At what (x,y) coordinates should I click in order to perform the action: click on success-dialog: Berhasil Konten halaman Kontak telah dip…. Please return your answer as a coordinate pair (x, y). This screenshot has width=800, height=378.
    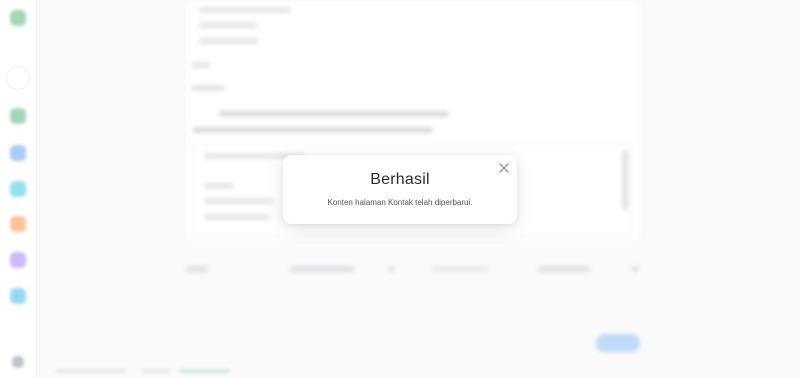
    Looking at the image, I should click on (400, 189).